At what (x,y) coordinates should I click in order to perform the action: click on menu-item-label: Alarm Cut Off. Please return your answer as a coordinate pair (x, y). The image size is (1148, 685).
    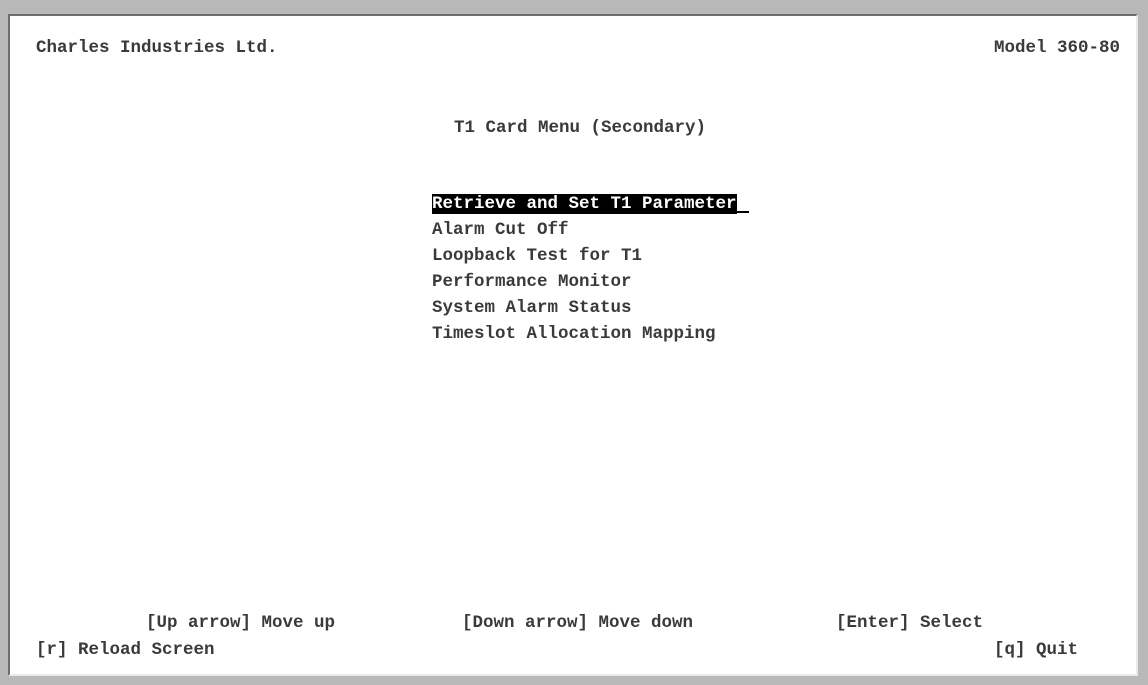
    Looking at the image, I should click on (500, 230).